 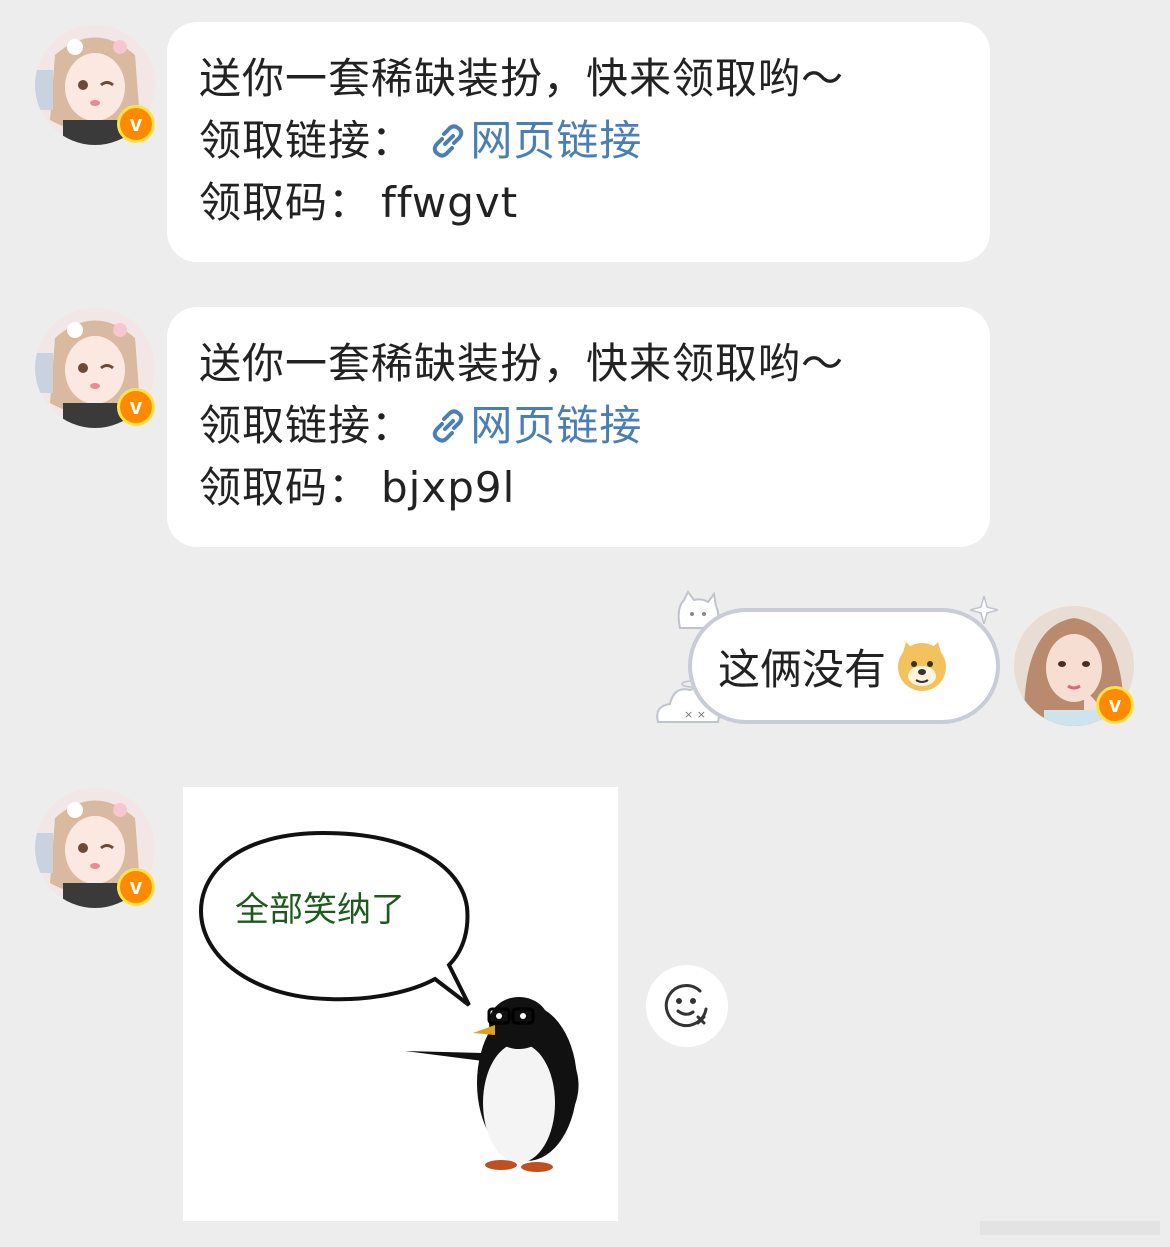 I want to click on doge-emoji, so click(x=922, y=666).